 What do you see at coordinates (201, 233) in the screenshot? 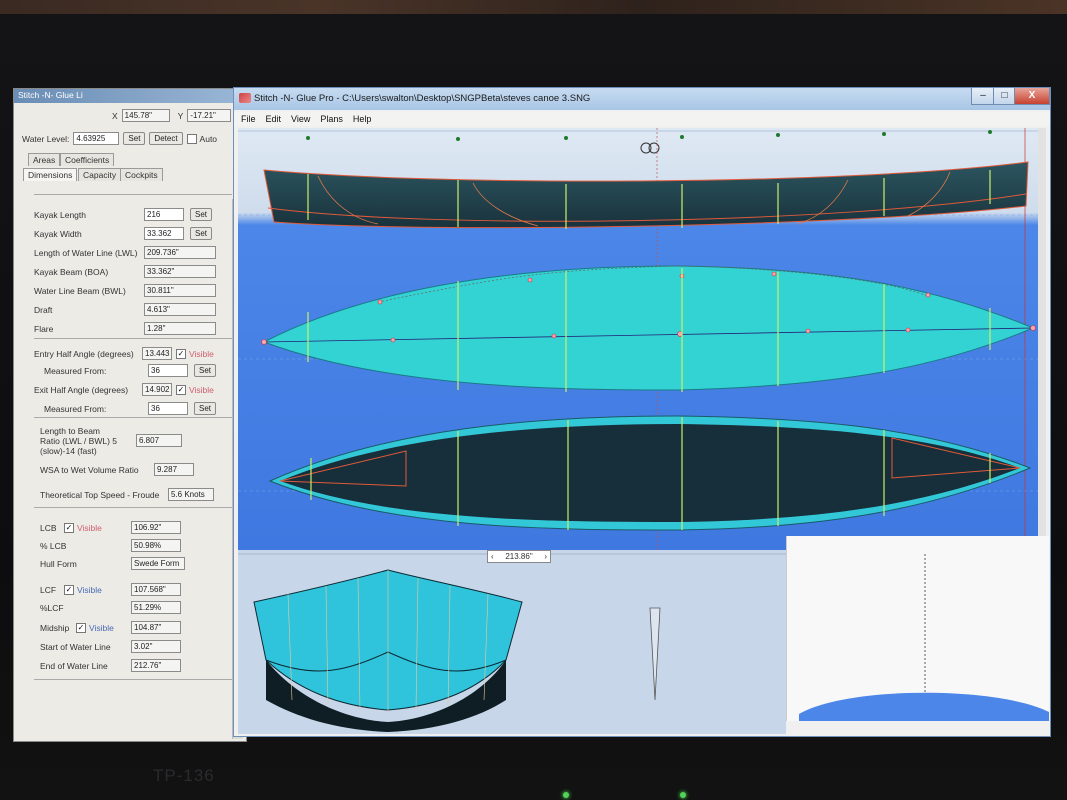
I see `kayak-width-set-button: Set` at bounding box center [201, 233].